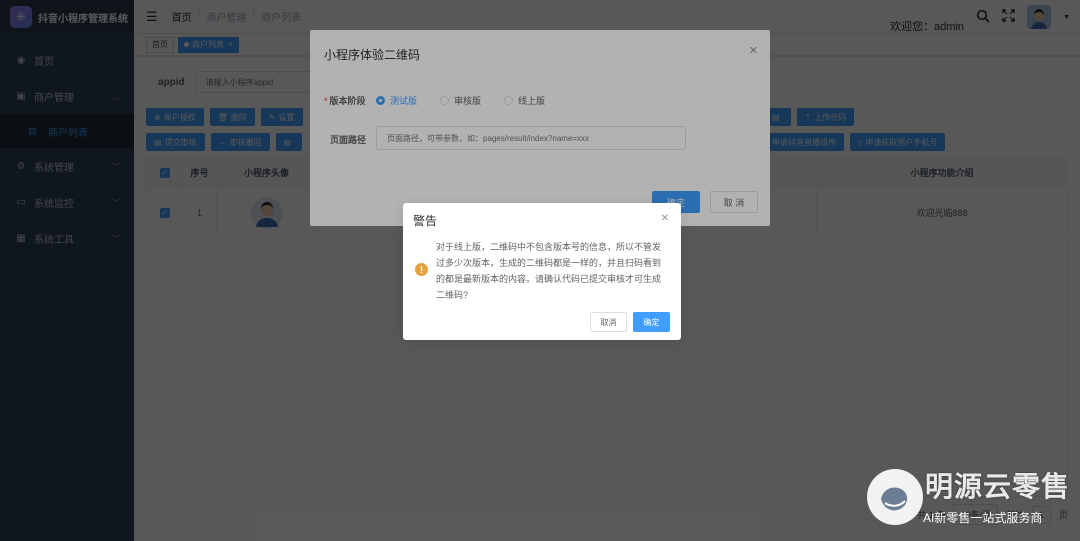  What do you see at coordinates (983, 518) in the screenshot?
I see `watermark-sub-text: AI新零售一站式服务商` at bounding box center [983, 518].